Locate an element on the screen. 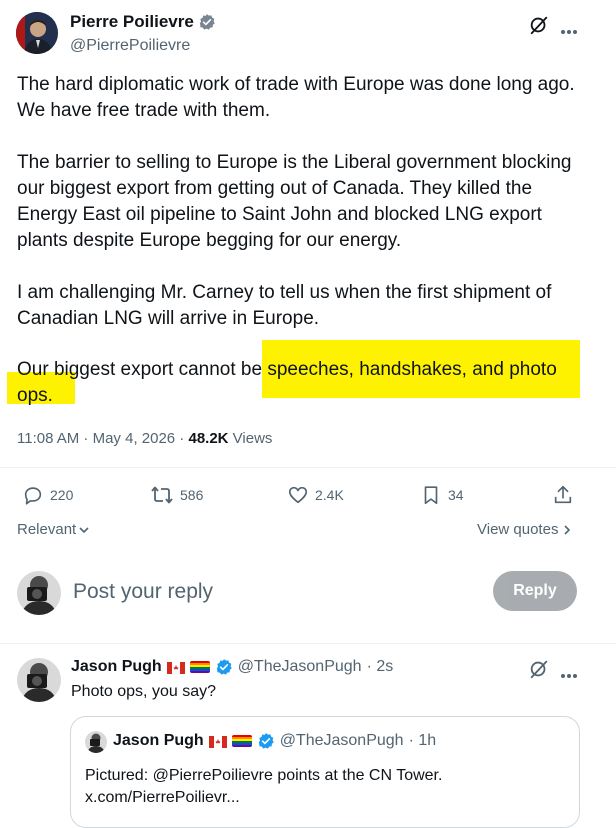 The image size is (616, 828). reply-avatar is located at coordinates (39, 680).